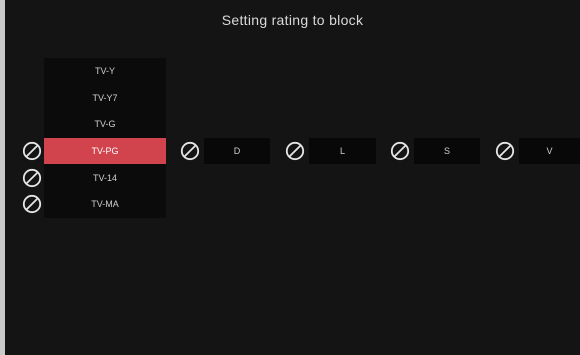 Image resolution: width=580 pixels, height=355 pixels. Describe the element at coordinates (237, 151) in the screenshot. I see `content-flag-d: D` at that location.